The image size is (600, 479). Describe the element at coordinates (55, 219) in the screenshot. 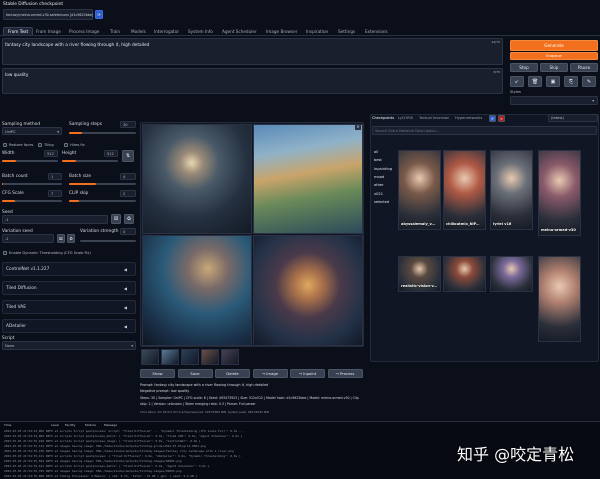

I see `seed-input: -1` at that location.